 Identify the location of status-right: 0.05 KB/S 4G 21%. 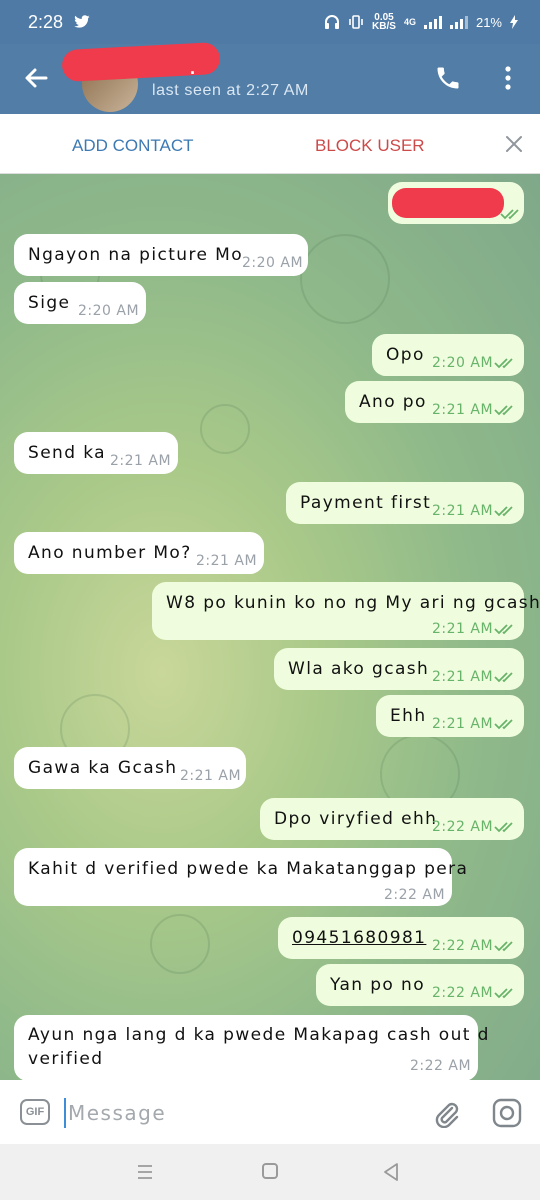
(421, 22).